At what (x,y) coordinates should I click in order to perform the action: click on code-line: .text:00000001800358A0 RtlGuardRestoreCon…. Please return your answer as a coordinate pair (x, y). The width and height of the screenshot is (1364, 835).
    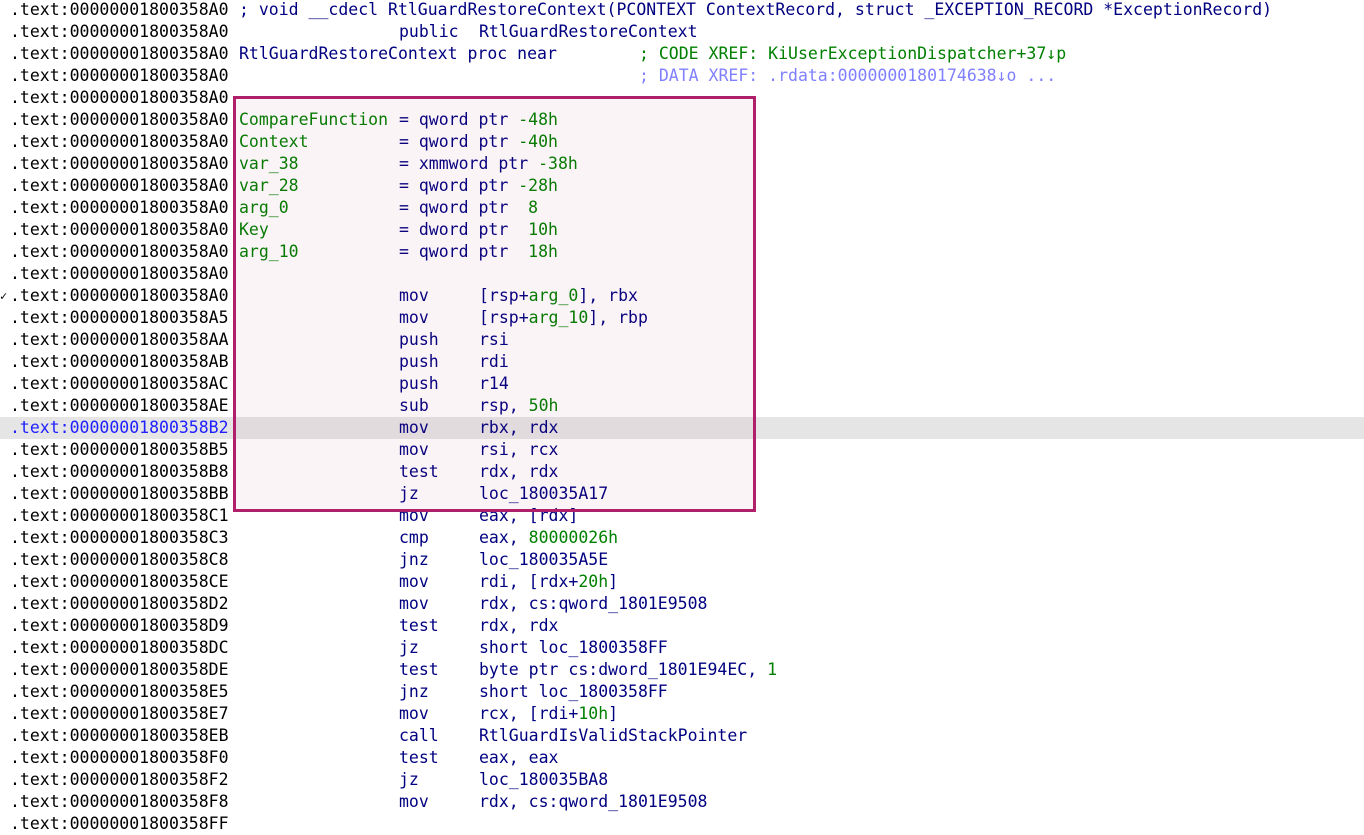
    Looking at the image, I should click on (682, 54).